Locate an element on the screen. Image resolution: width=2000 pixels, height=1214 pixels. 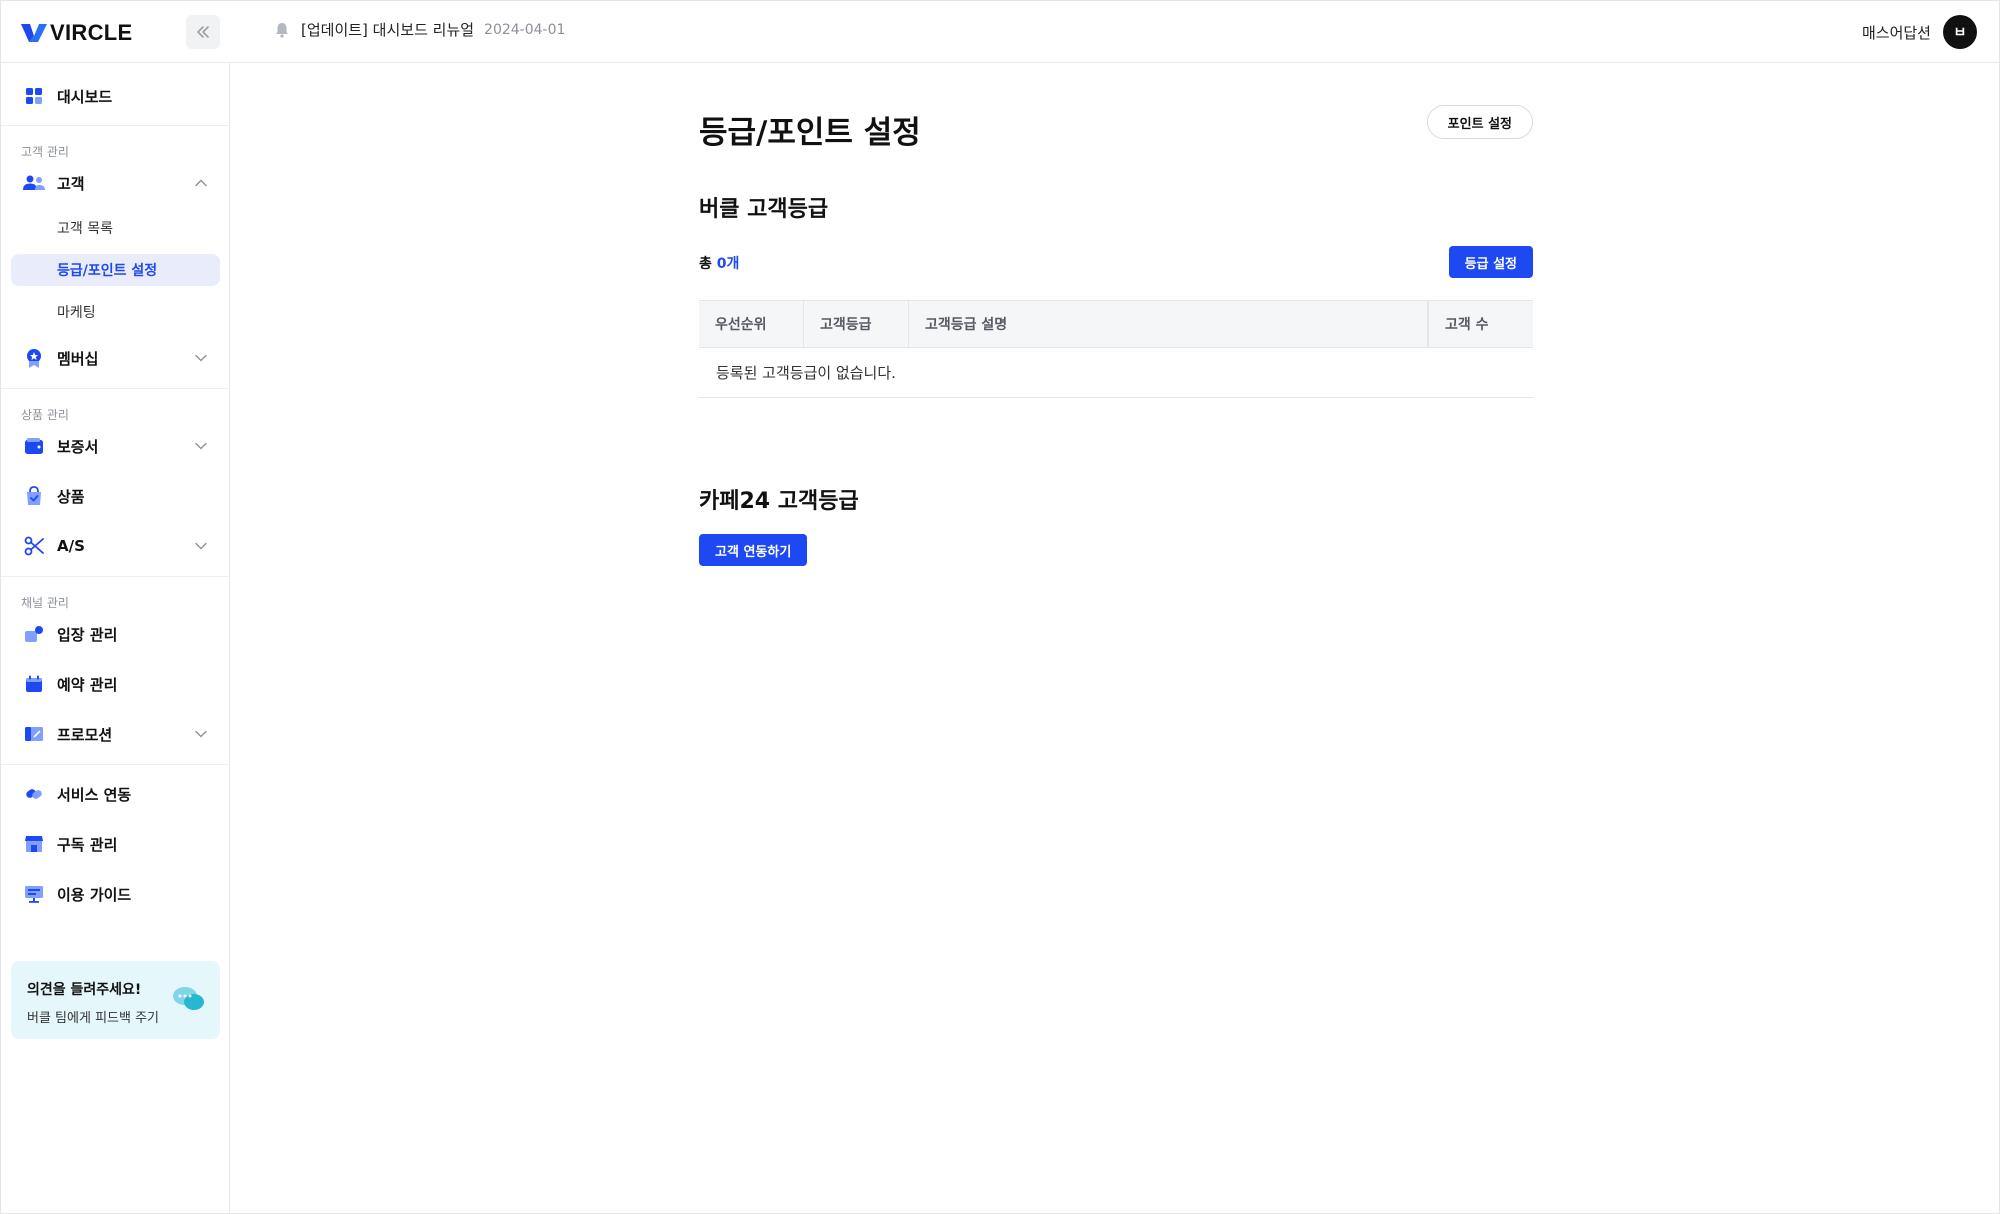
sidebar-item-entry: 입장 관리 is located at coordinates (115, 634).